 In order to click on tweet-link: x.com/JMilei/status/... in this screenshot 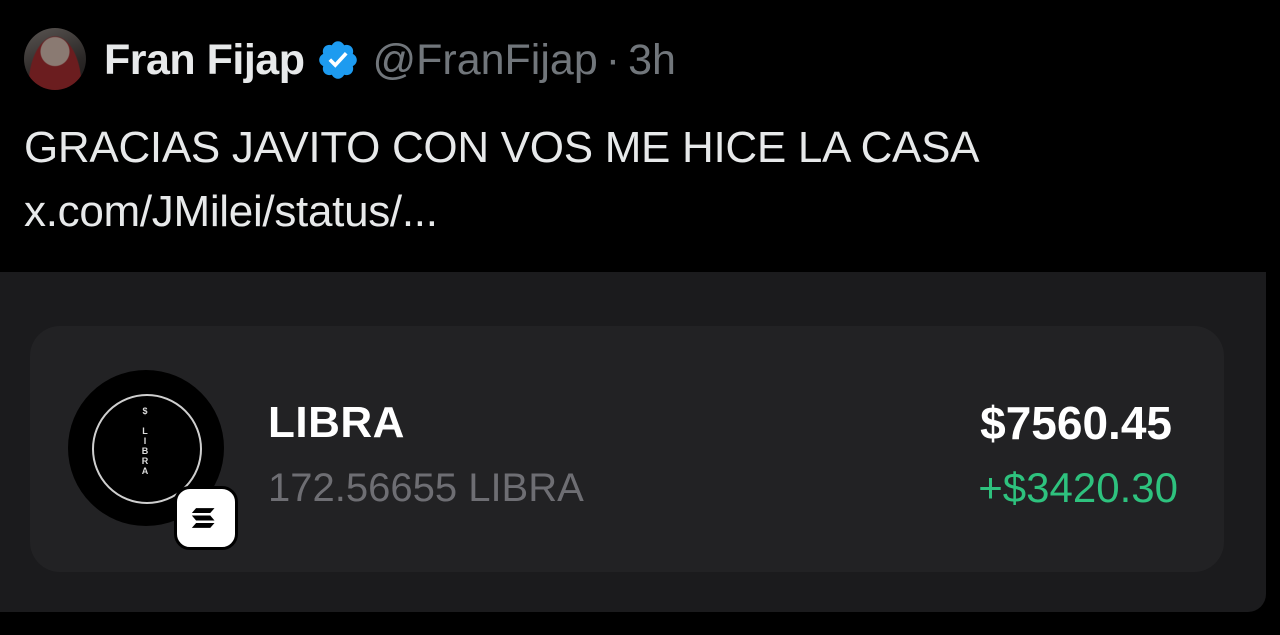, I will do `click(501, 212)`.